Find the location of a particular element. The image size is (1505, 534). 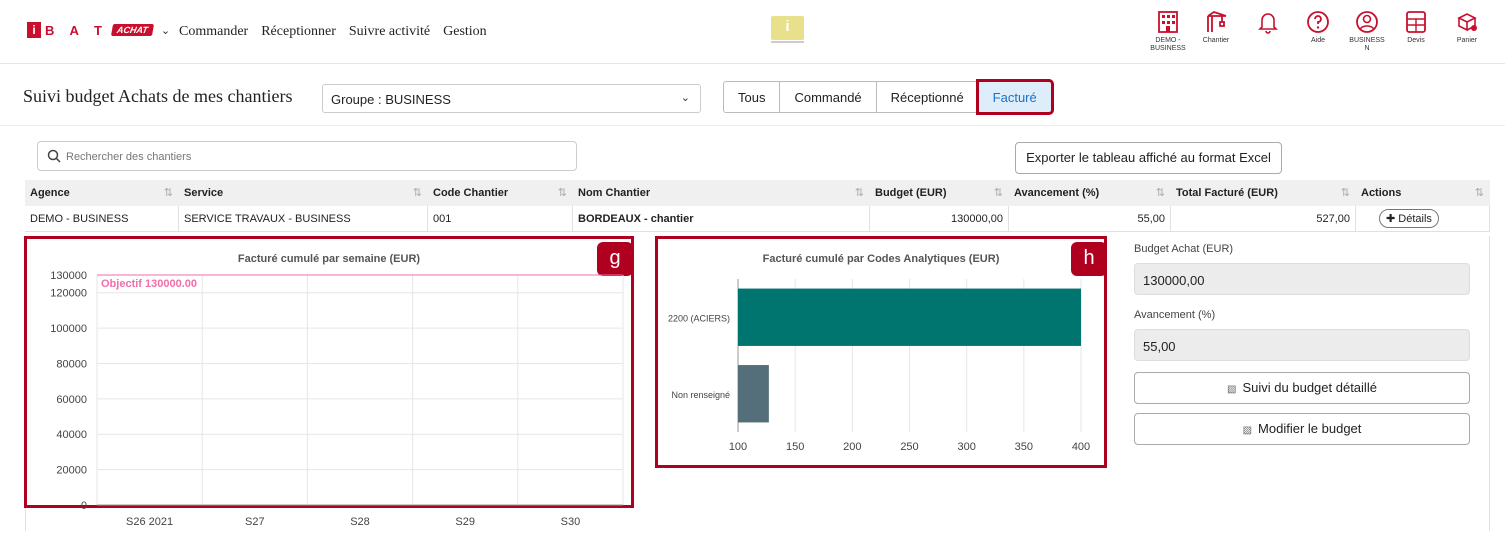

y-tick-label: 120000 is located at coordinates (68, 294).